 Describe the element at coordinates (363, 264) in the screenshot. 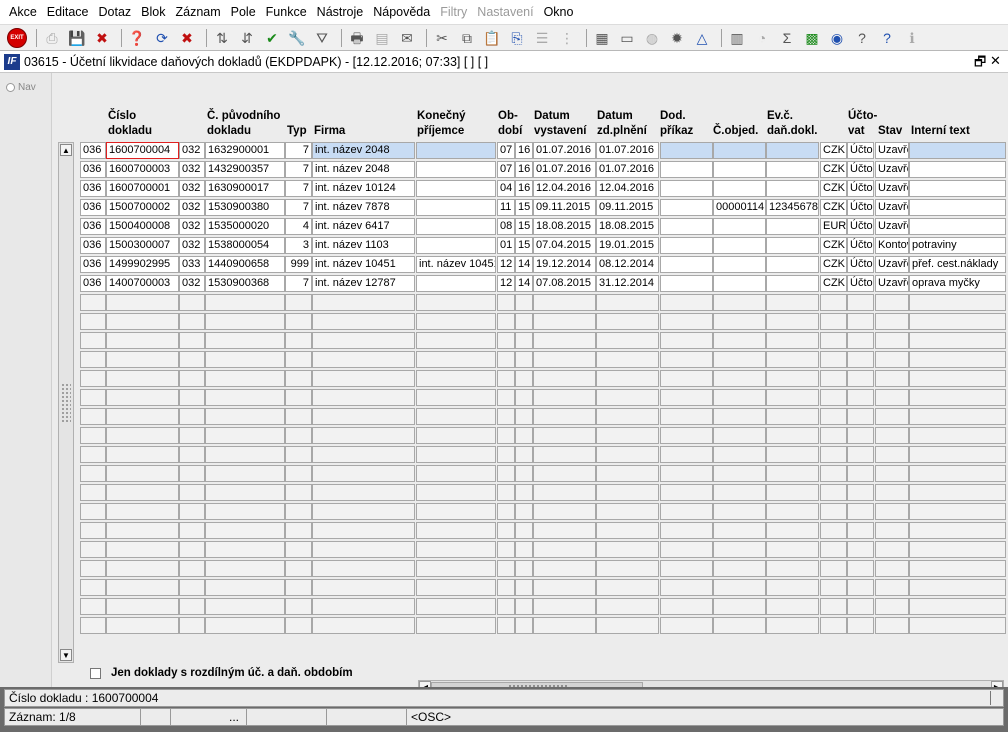

I see `cell-firma: int. název 10451` at that location.